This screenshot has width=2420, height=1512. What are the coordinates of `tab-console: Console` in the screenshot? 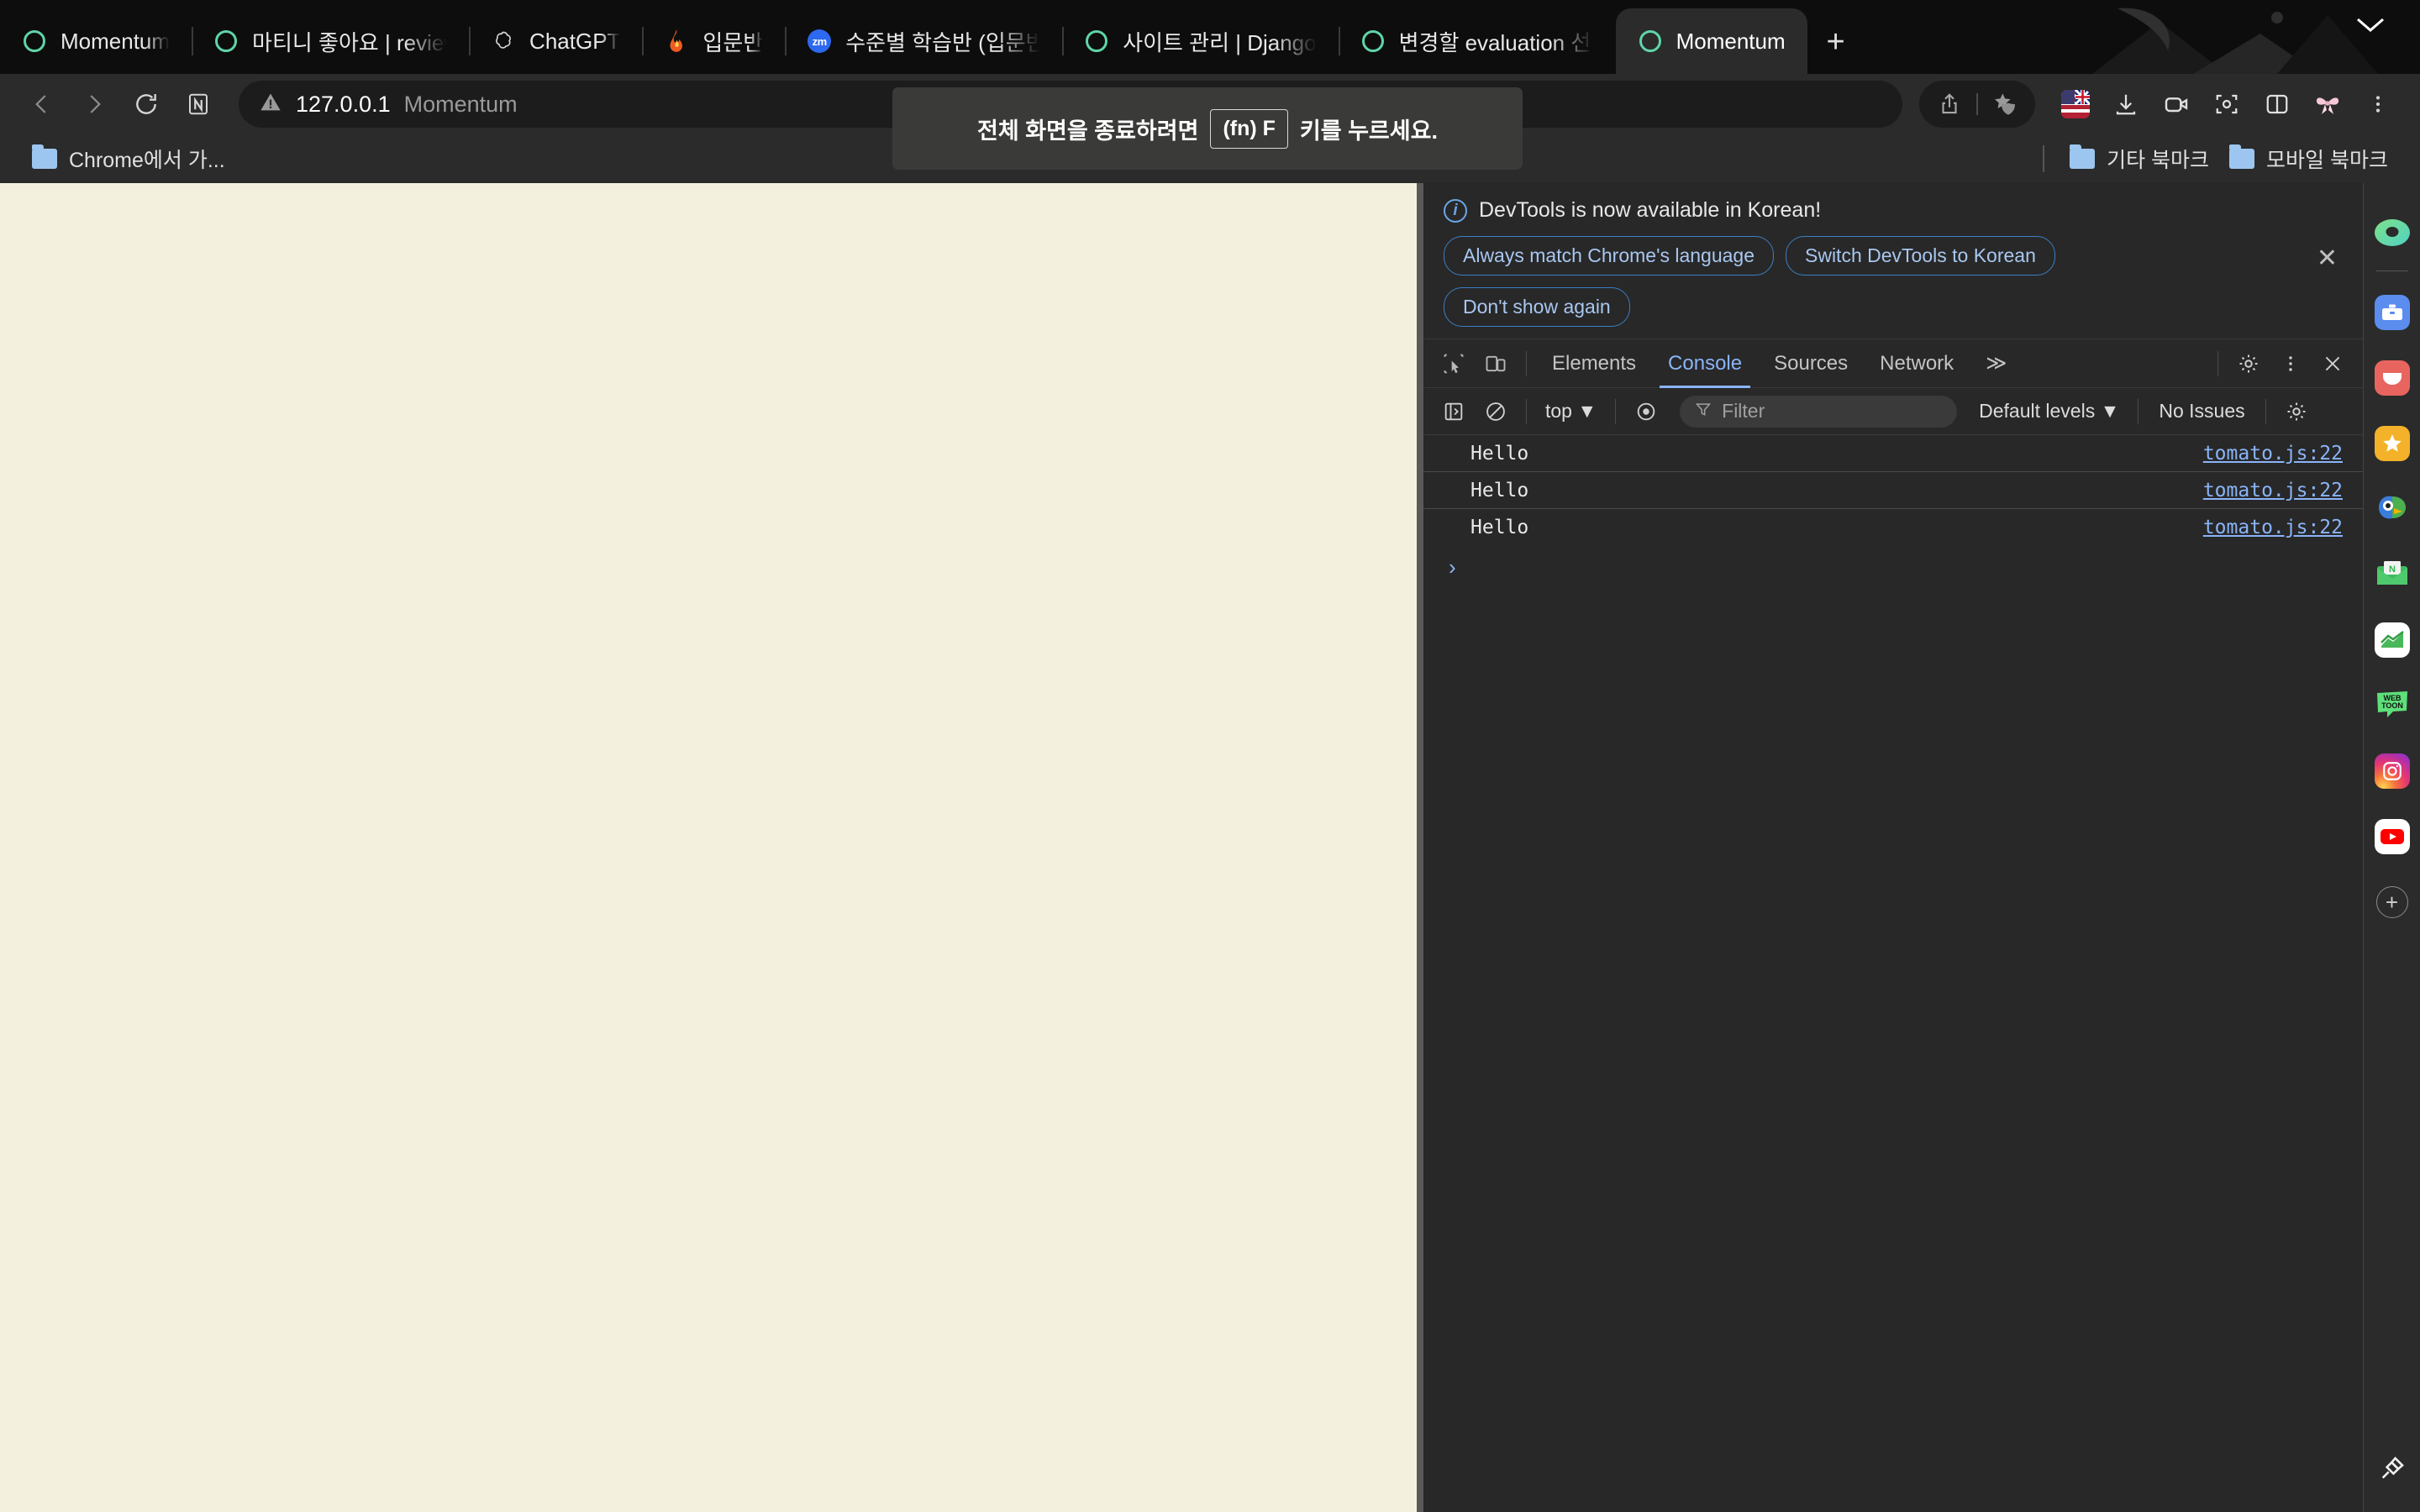 It's located at (1705, 363).